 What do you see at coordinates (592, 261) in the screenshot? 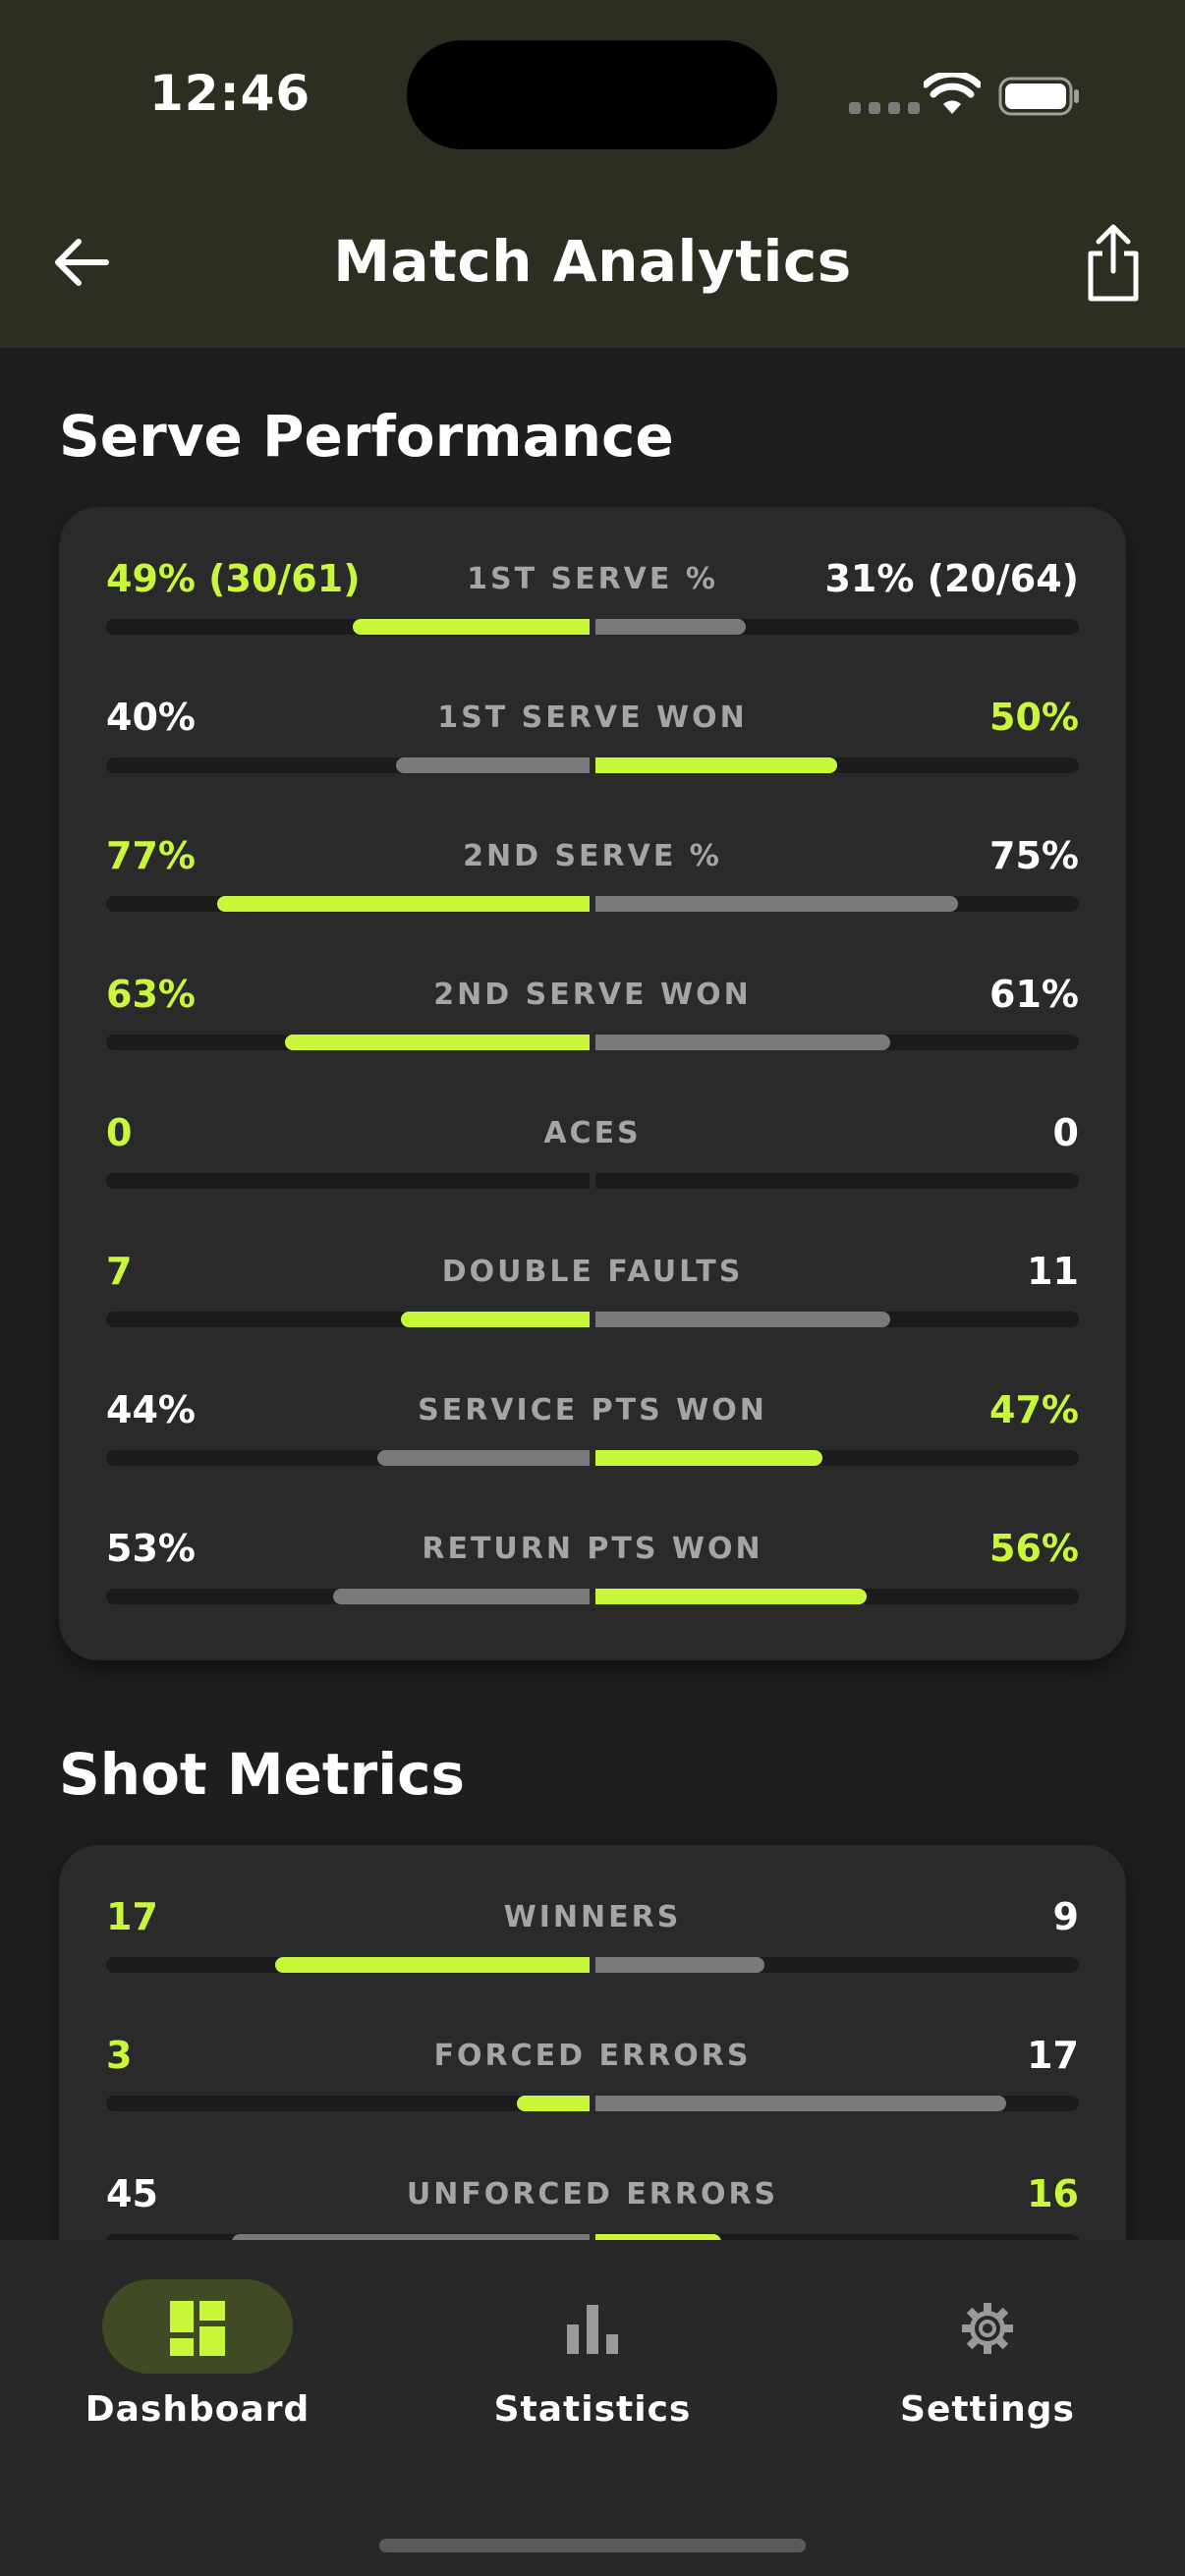
I see `page-title: Match Analytics` at bounding box center [592, 261].